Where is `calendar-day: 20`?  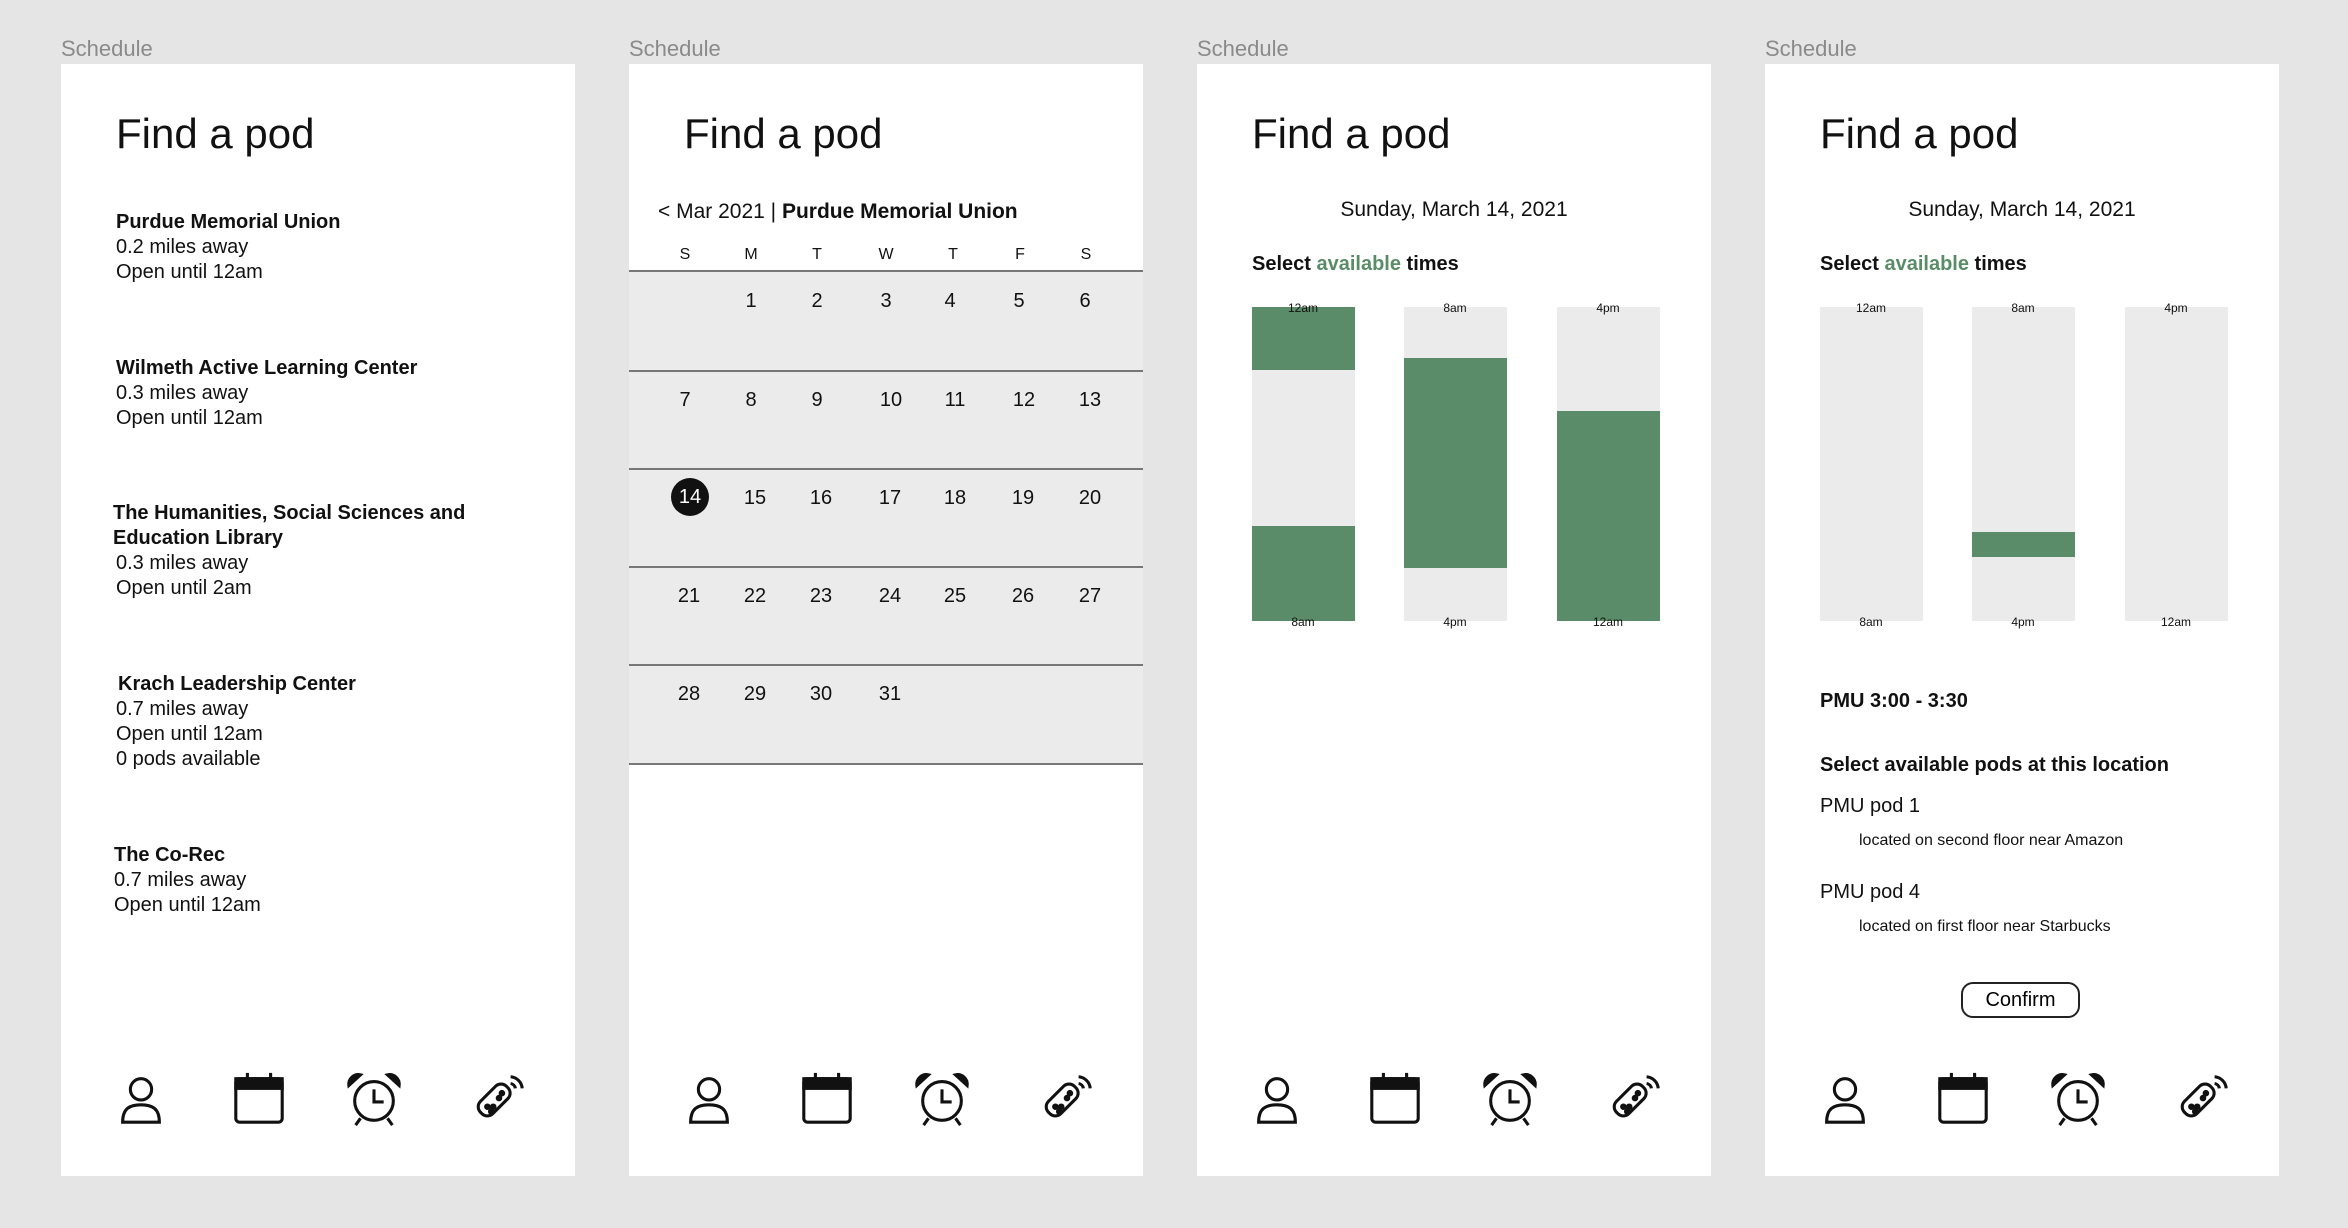 calendar-day: 20 is located at coordinates (1090, 498).